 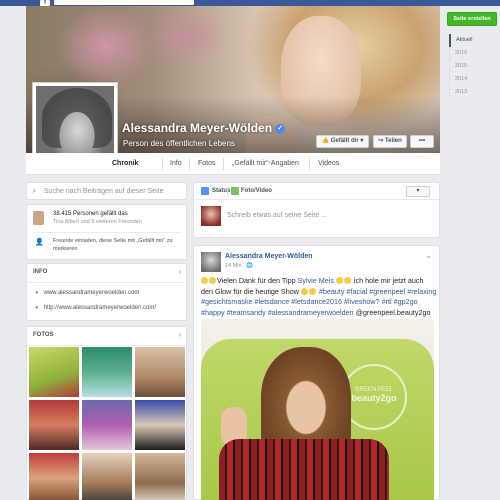 I want to click on photos-heading: FOTOS, so click(x=43, y=335).